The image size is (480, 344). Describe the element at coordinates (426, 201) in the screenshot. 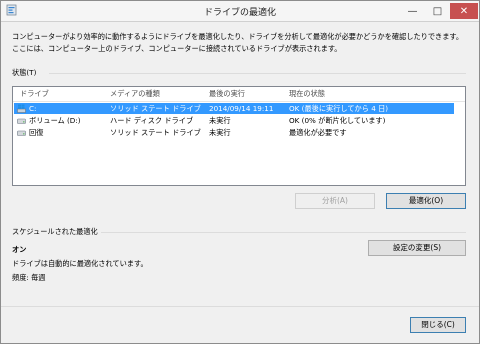

I see `optimize-button: 最適化(O)` at that location.